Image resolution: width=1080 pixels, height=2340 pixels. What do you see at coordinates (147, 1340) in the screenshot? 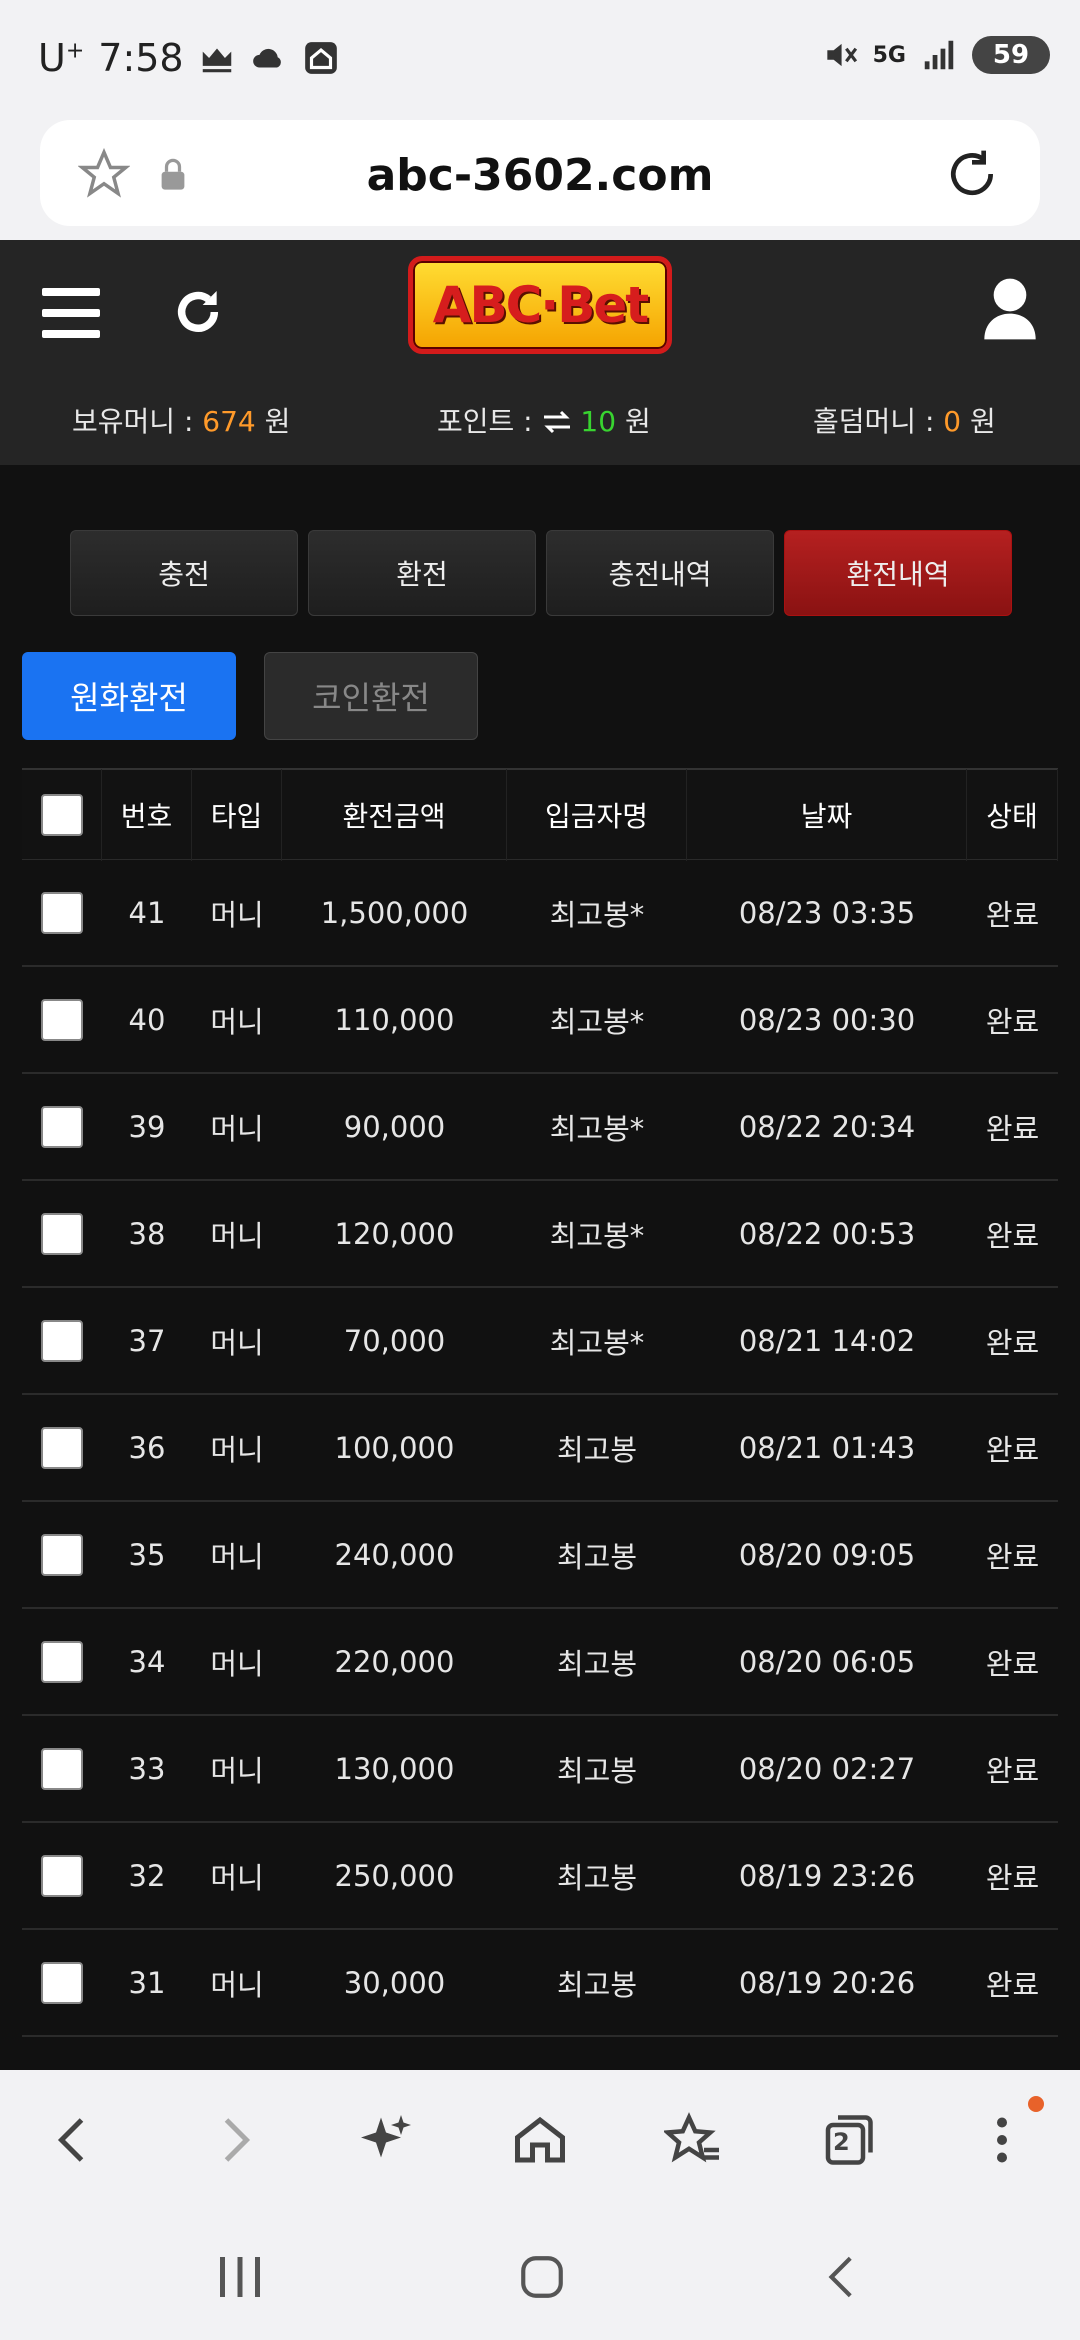
I see `row-number: 37` at bounding box center [147, 1340].